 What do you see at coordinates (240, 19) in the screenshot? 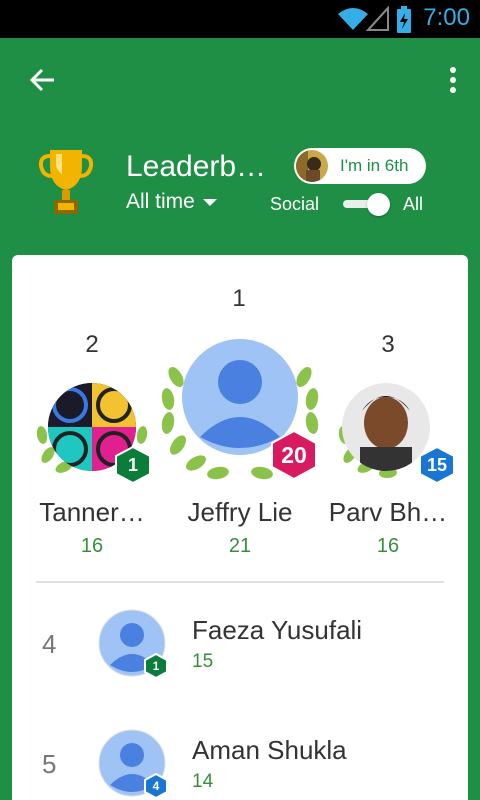
I see `status-bar: 7:00` at bounding box center [240, 19].